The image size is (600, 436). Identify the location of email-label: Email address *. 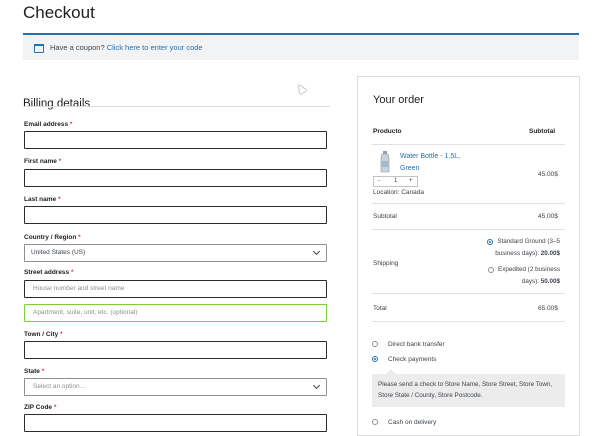
(48, 124).